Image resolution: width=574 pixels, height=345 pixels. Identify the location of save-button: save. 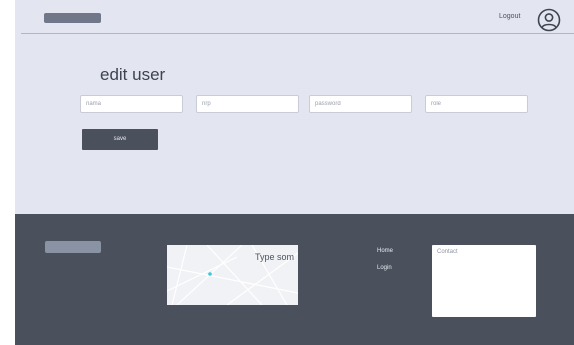
(120, 139).